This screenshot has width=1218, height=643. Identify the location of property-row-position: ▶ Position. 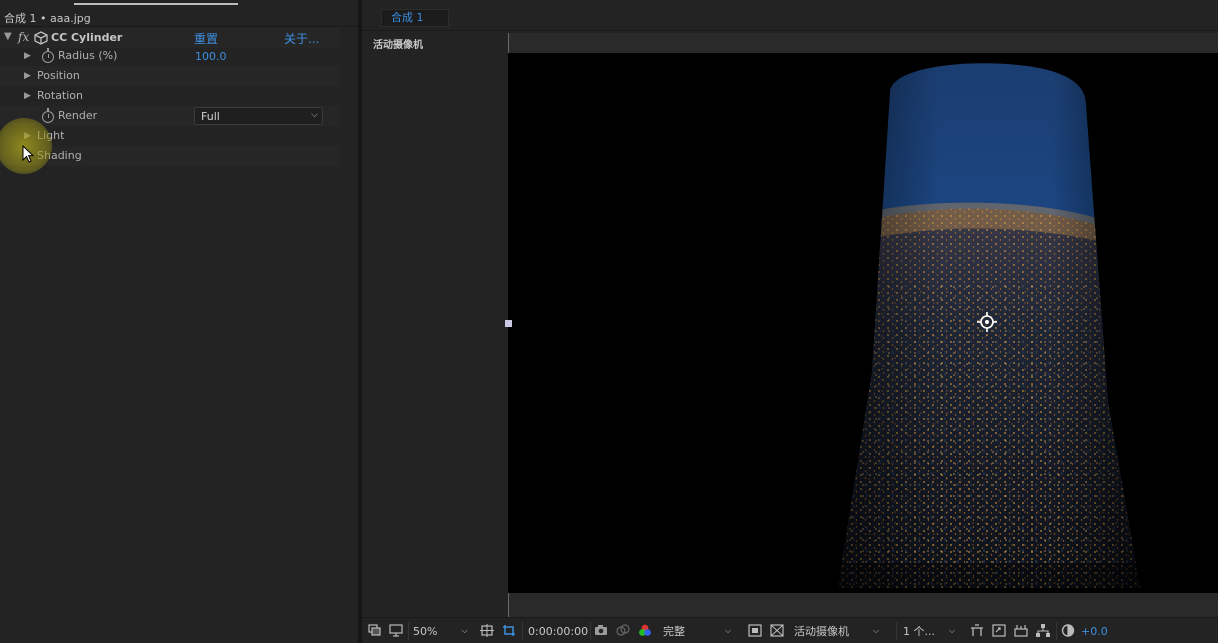
(170, 76).